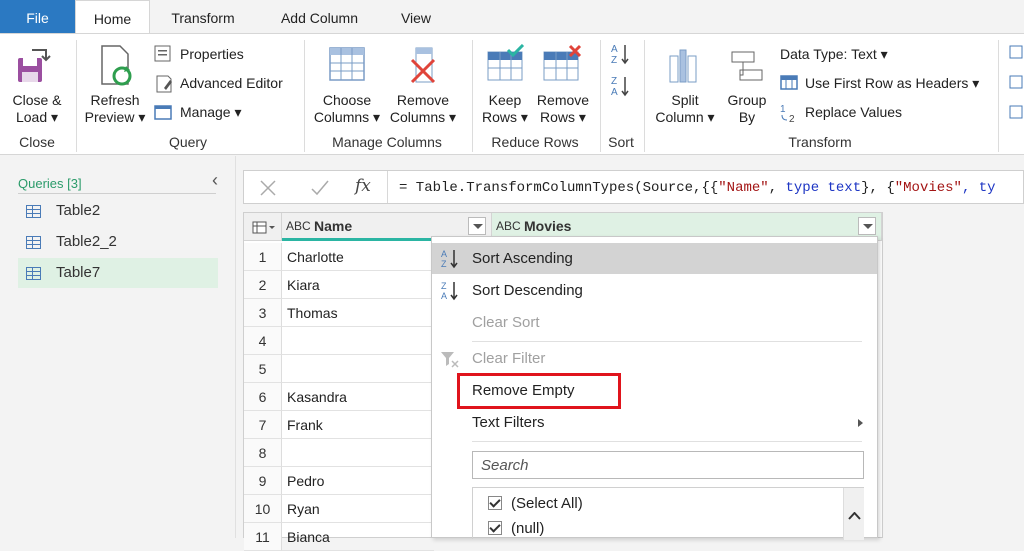 The image size is (1024, 551). I want to click on choose-label-2: Columns ▾, so click(347, 117).